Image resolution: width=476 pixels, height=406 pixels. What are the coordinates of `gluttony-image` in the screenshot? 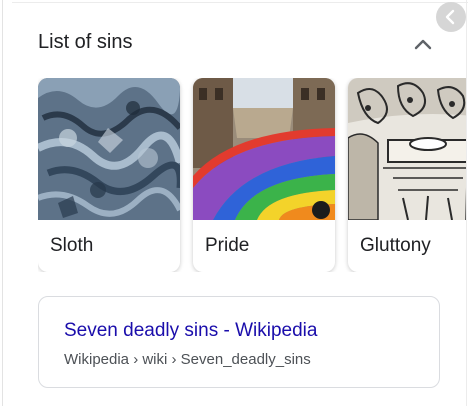 It's located at (407, 149).